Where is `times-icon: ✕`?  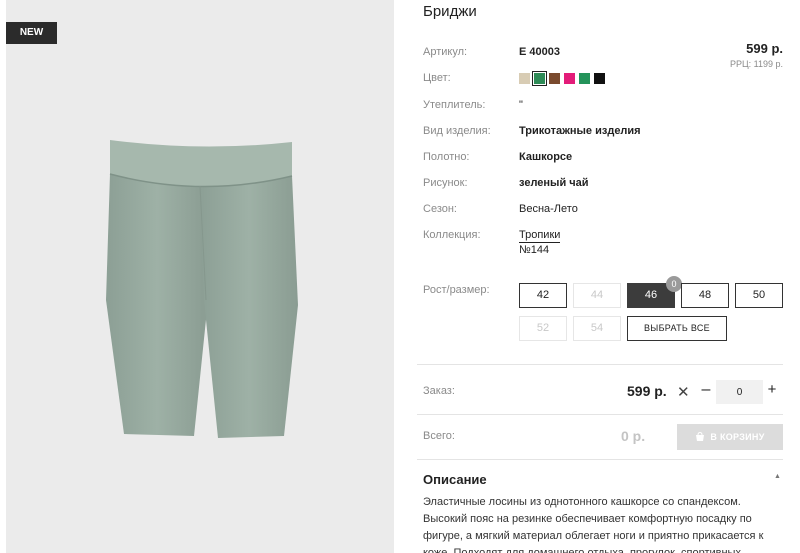 times-icon: ✕ is located at coordinates (683, 392).